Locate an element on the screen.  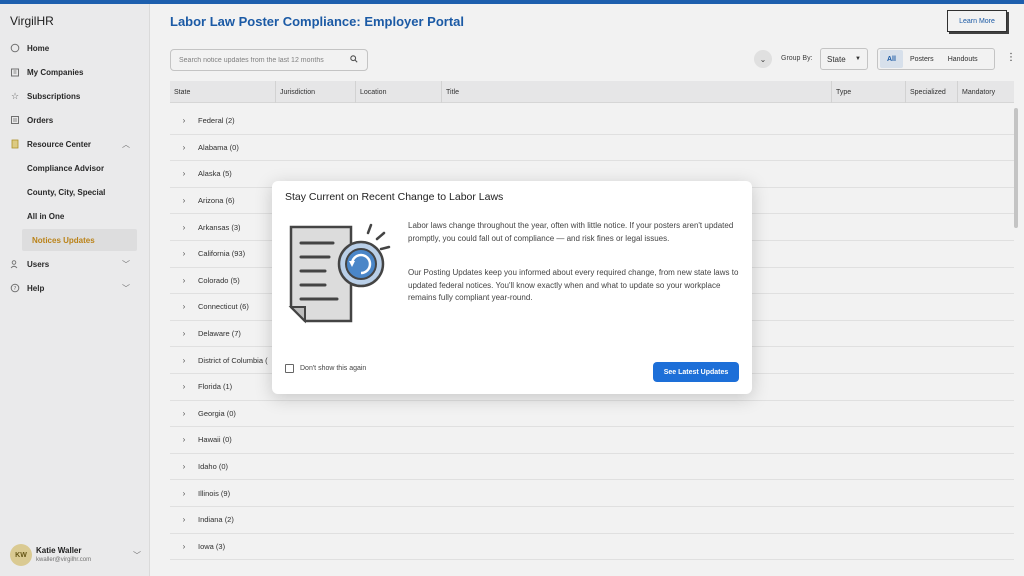
document-refresh-icon is located at coordinates (340, 276).